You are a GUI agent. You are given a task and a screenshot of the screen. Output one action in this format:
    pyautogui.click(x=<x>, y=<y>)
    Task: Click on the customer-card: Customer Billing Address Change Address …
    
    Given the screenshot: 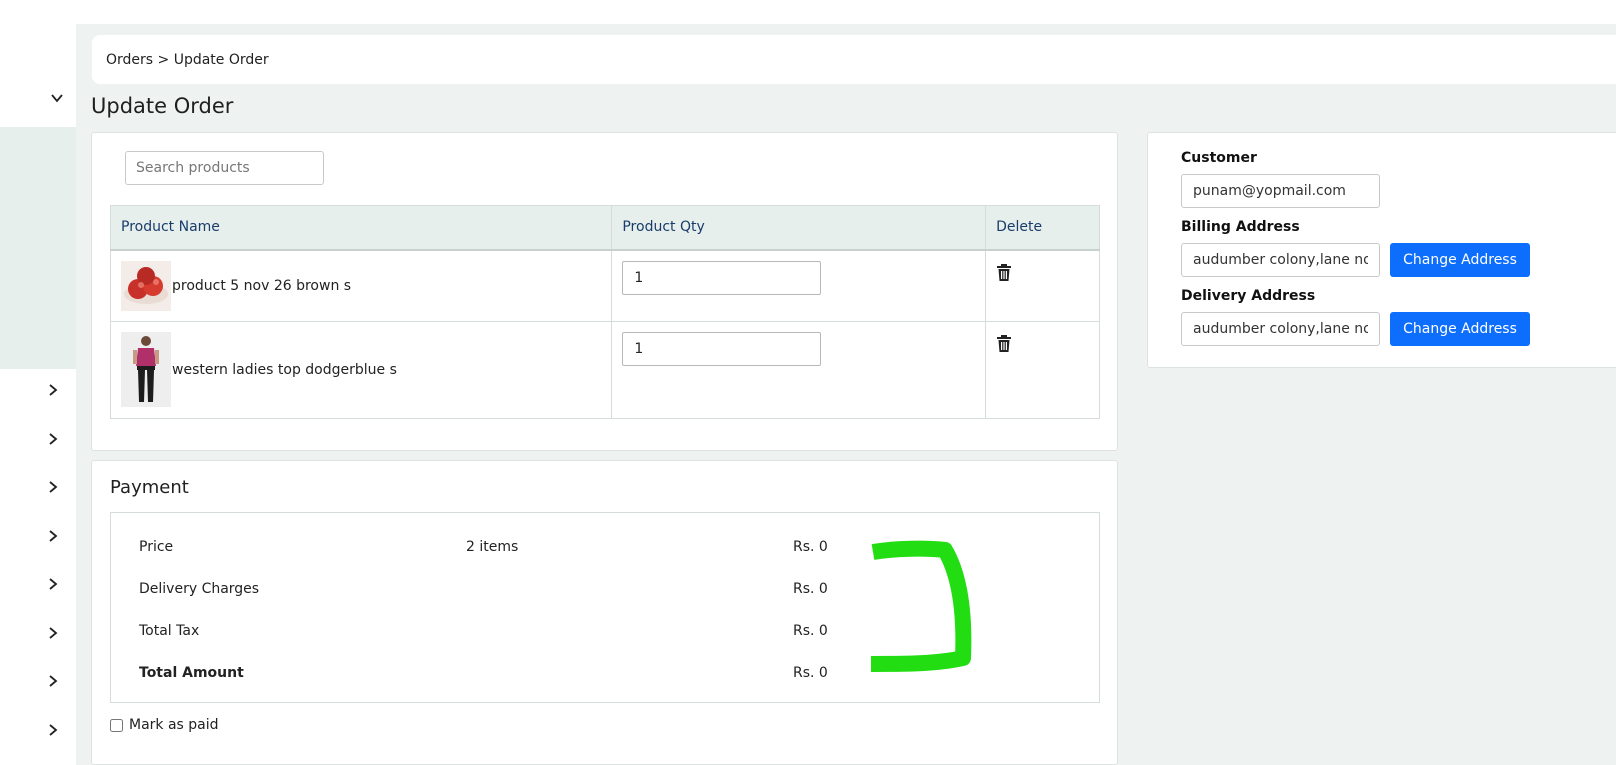 What is the action you would take?
    pyautogui.click(x=1381, y=250)
    